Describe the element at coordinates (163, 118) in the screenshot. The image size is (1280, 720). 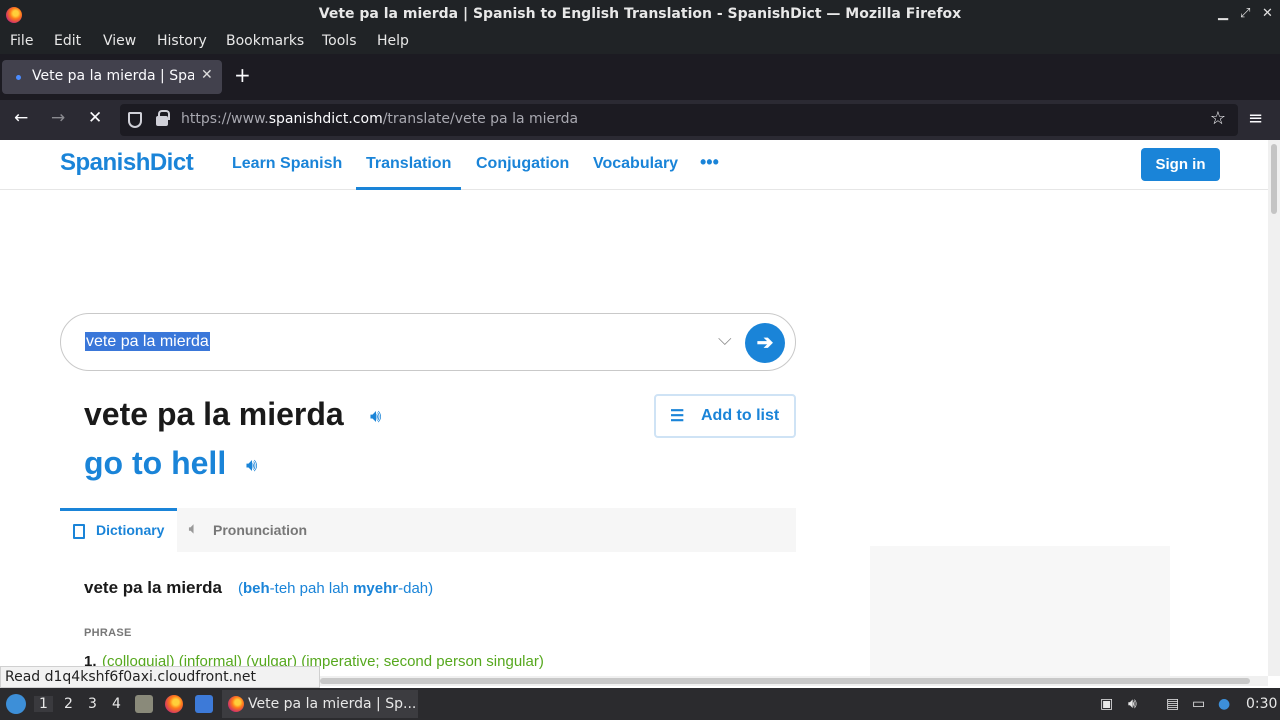
I see `lock-icon` at that location.